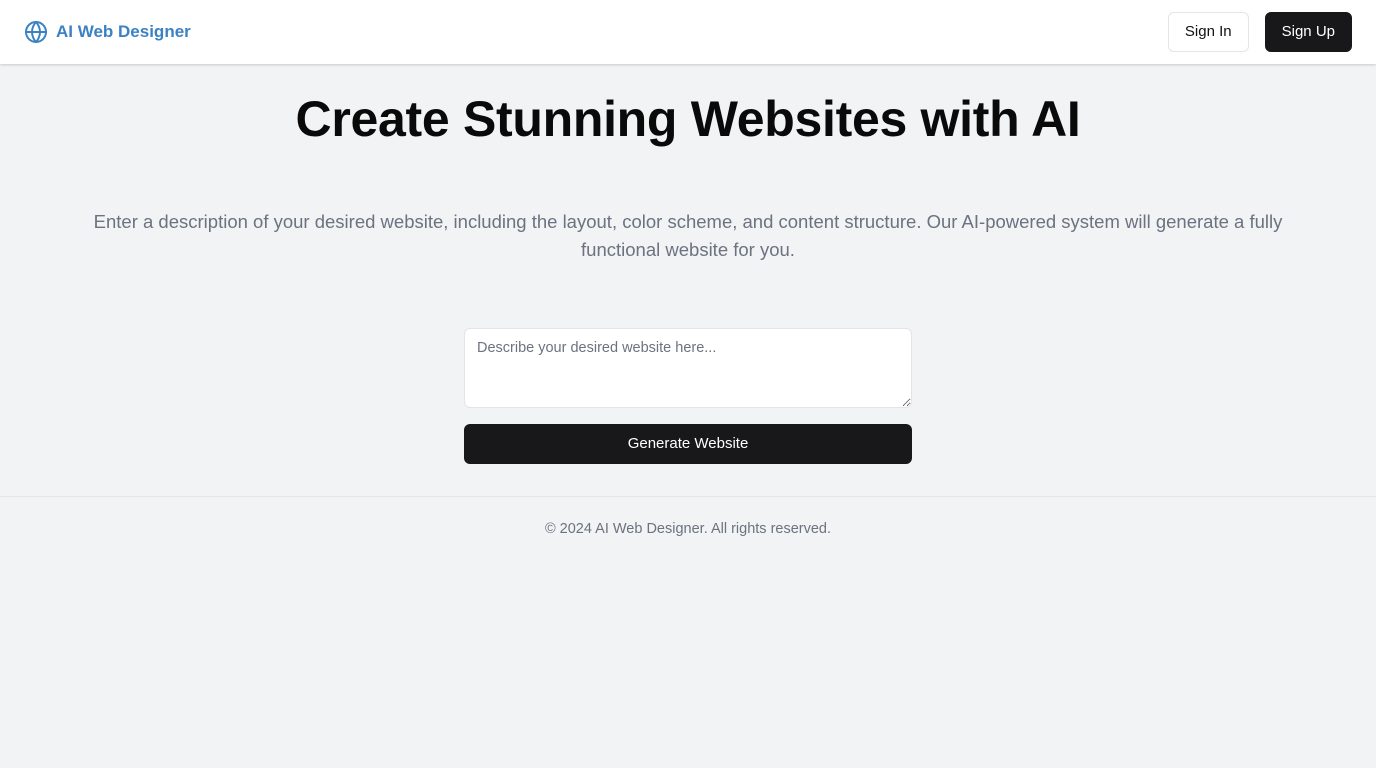  Describe the element at coordinates (123, 31) in the screenshot. I see `brand-name: AI Web Designer` at that location.